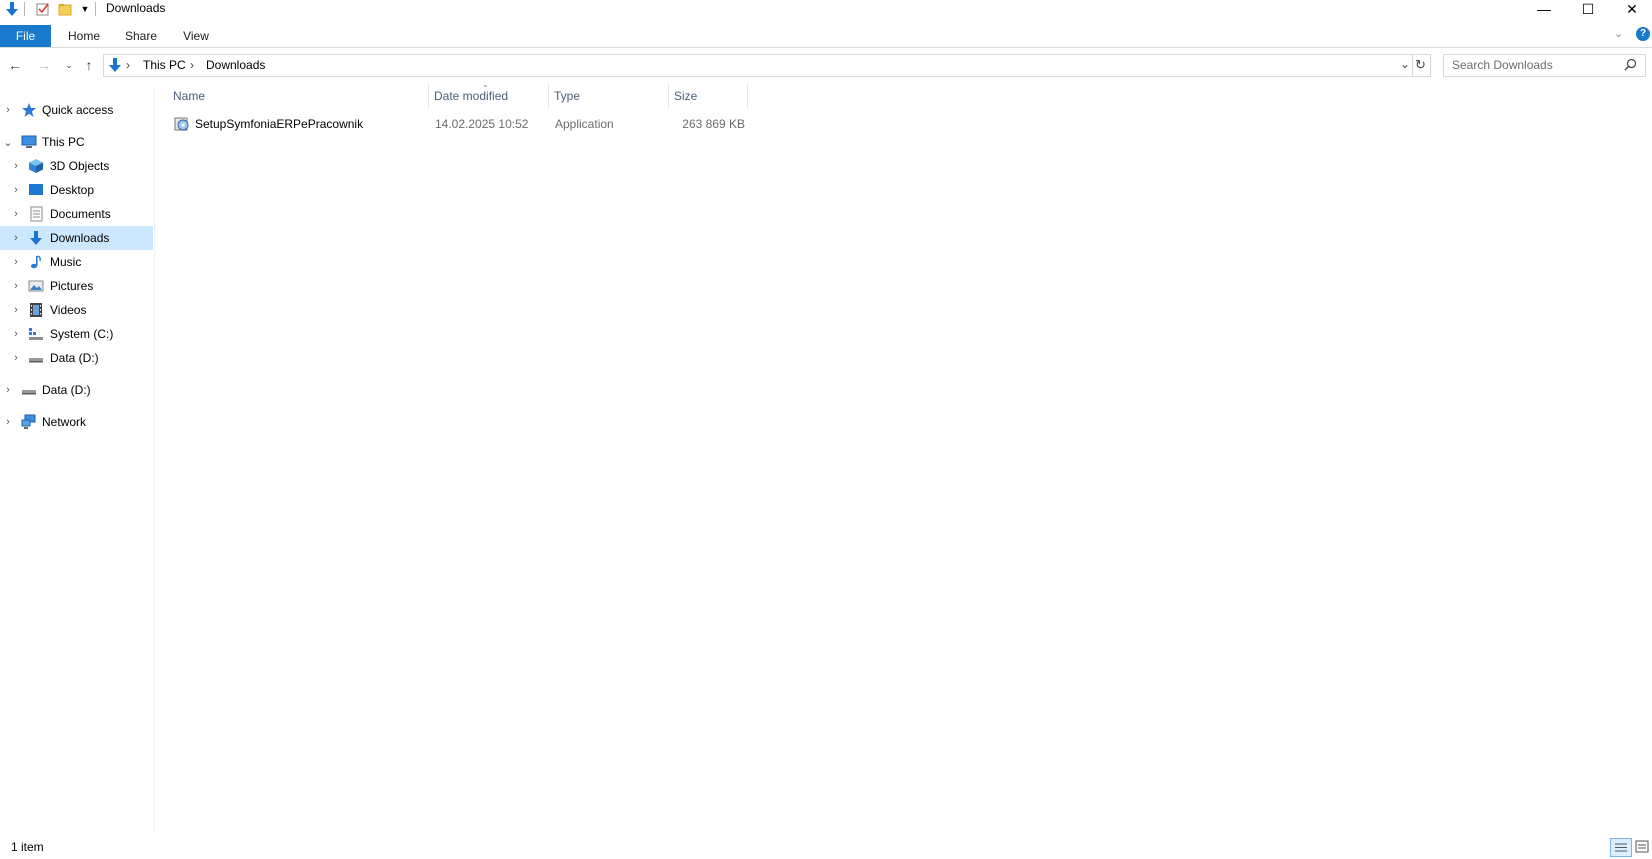 The width and height of the screenshot is (1652, 859). Describe the element at coordinates (69, 65) in the screenshot. I see `recent-locations-icon: ⌄` at that location.